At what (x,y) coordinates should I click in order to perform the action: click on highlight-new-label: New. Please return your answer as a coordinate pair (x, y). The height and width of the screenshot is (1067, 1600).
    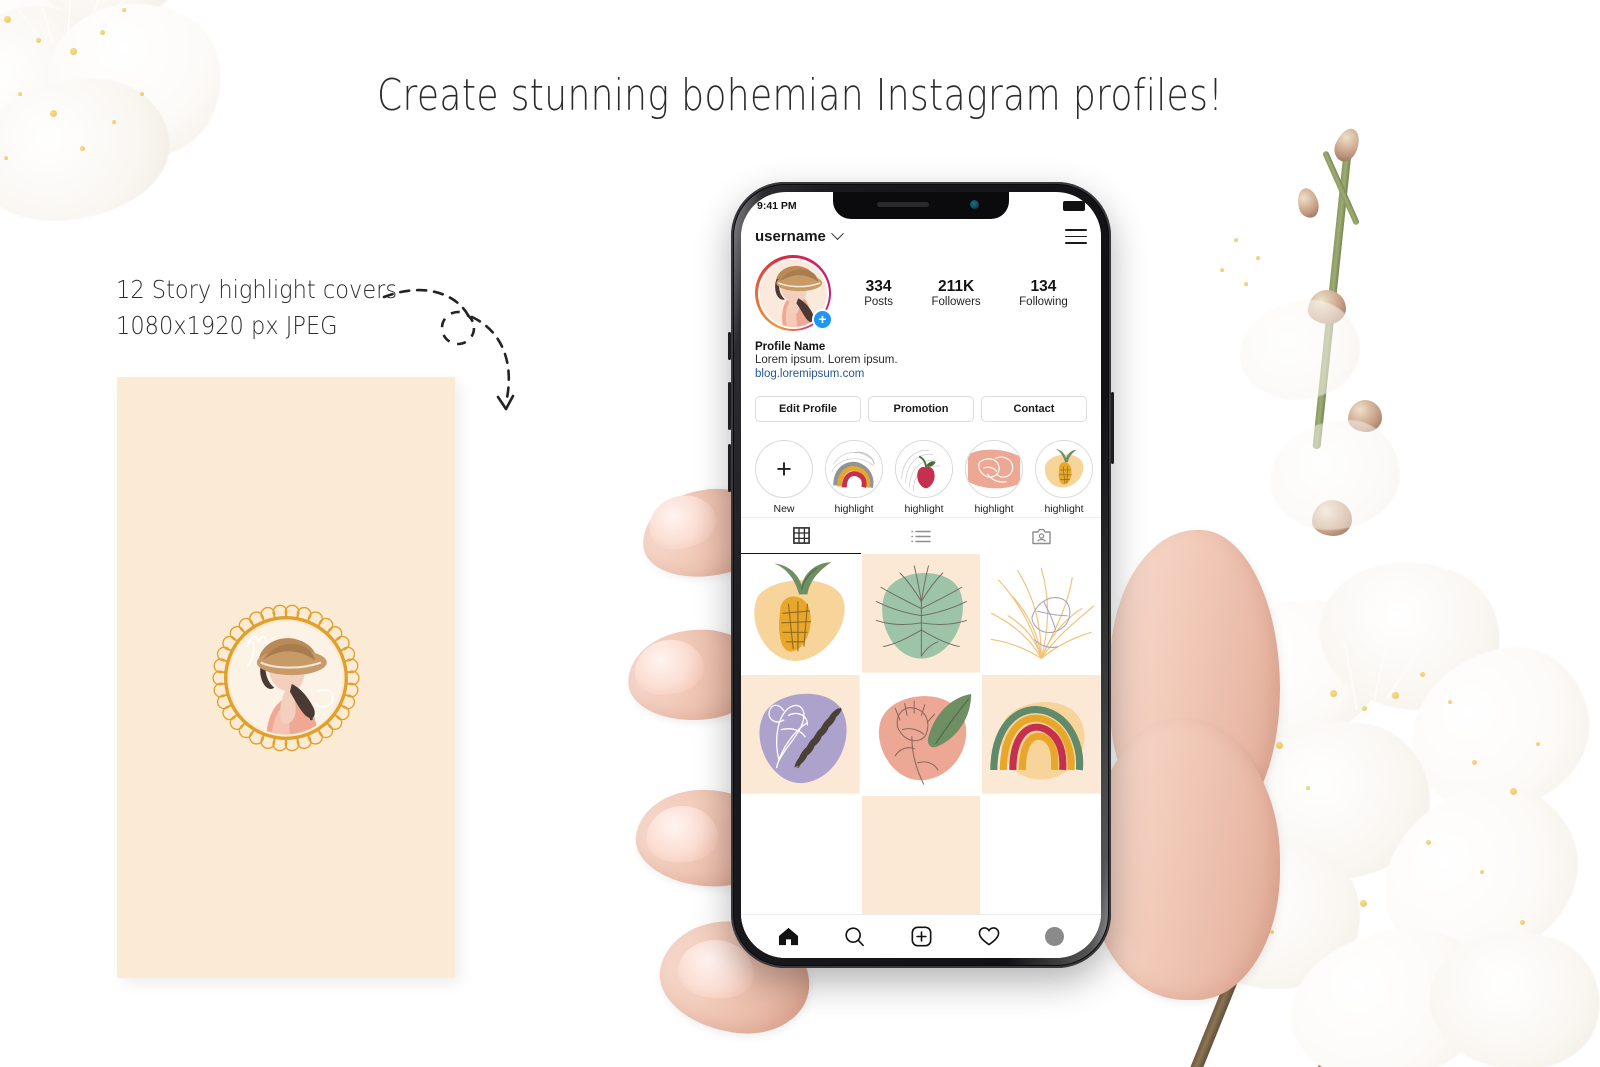
    Looking at the image, I should click on (784, 509).